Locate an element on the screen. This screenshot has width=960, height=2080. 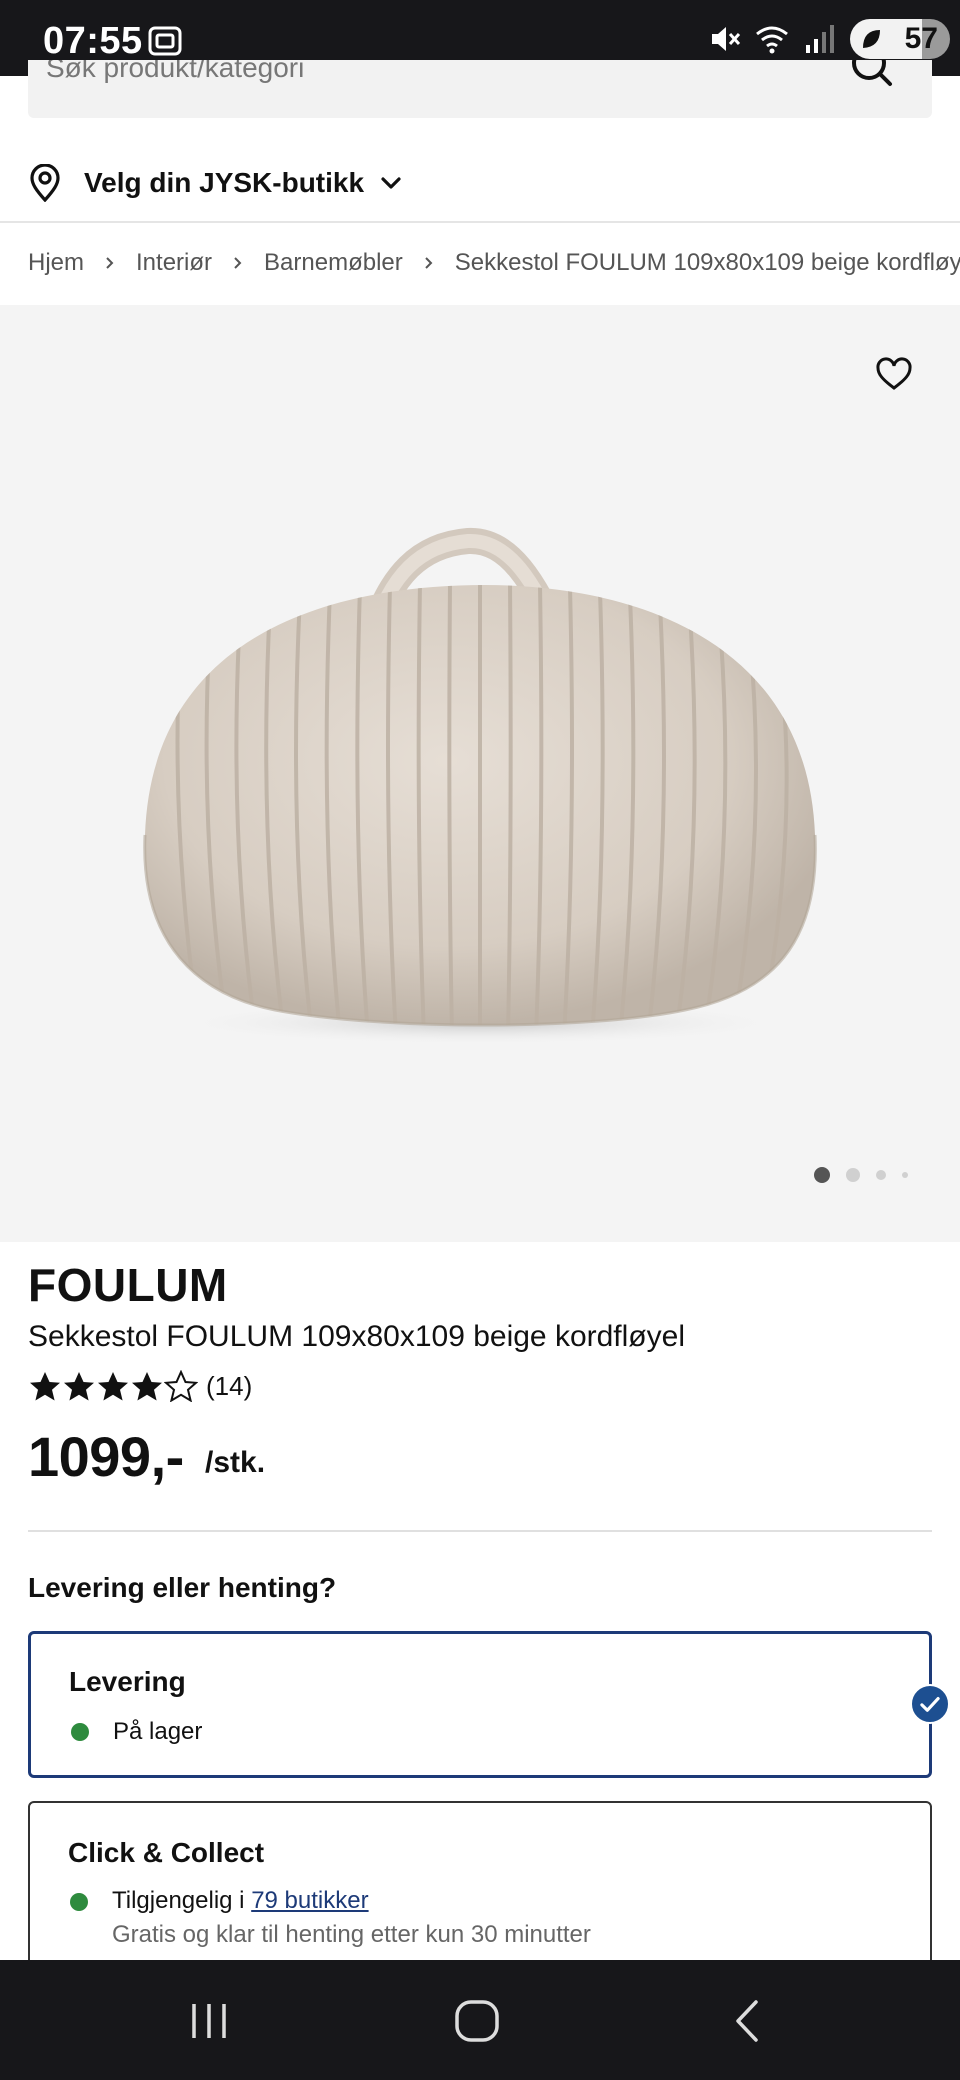
available-dot is located at coordinates (79, 1902).